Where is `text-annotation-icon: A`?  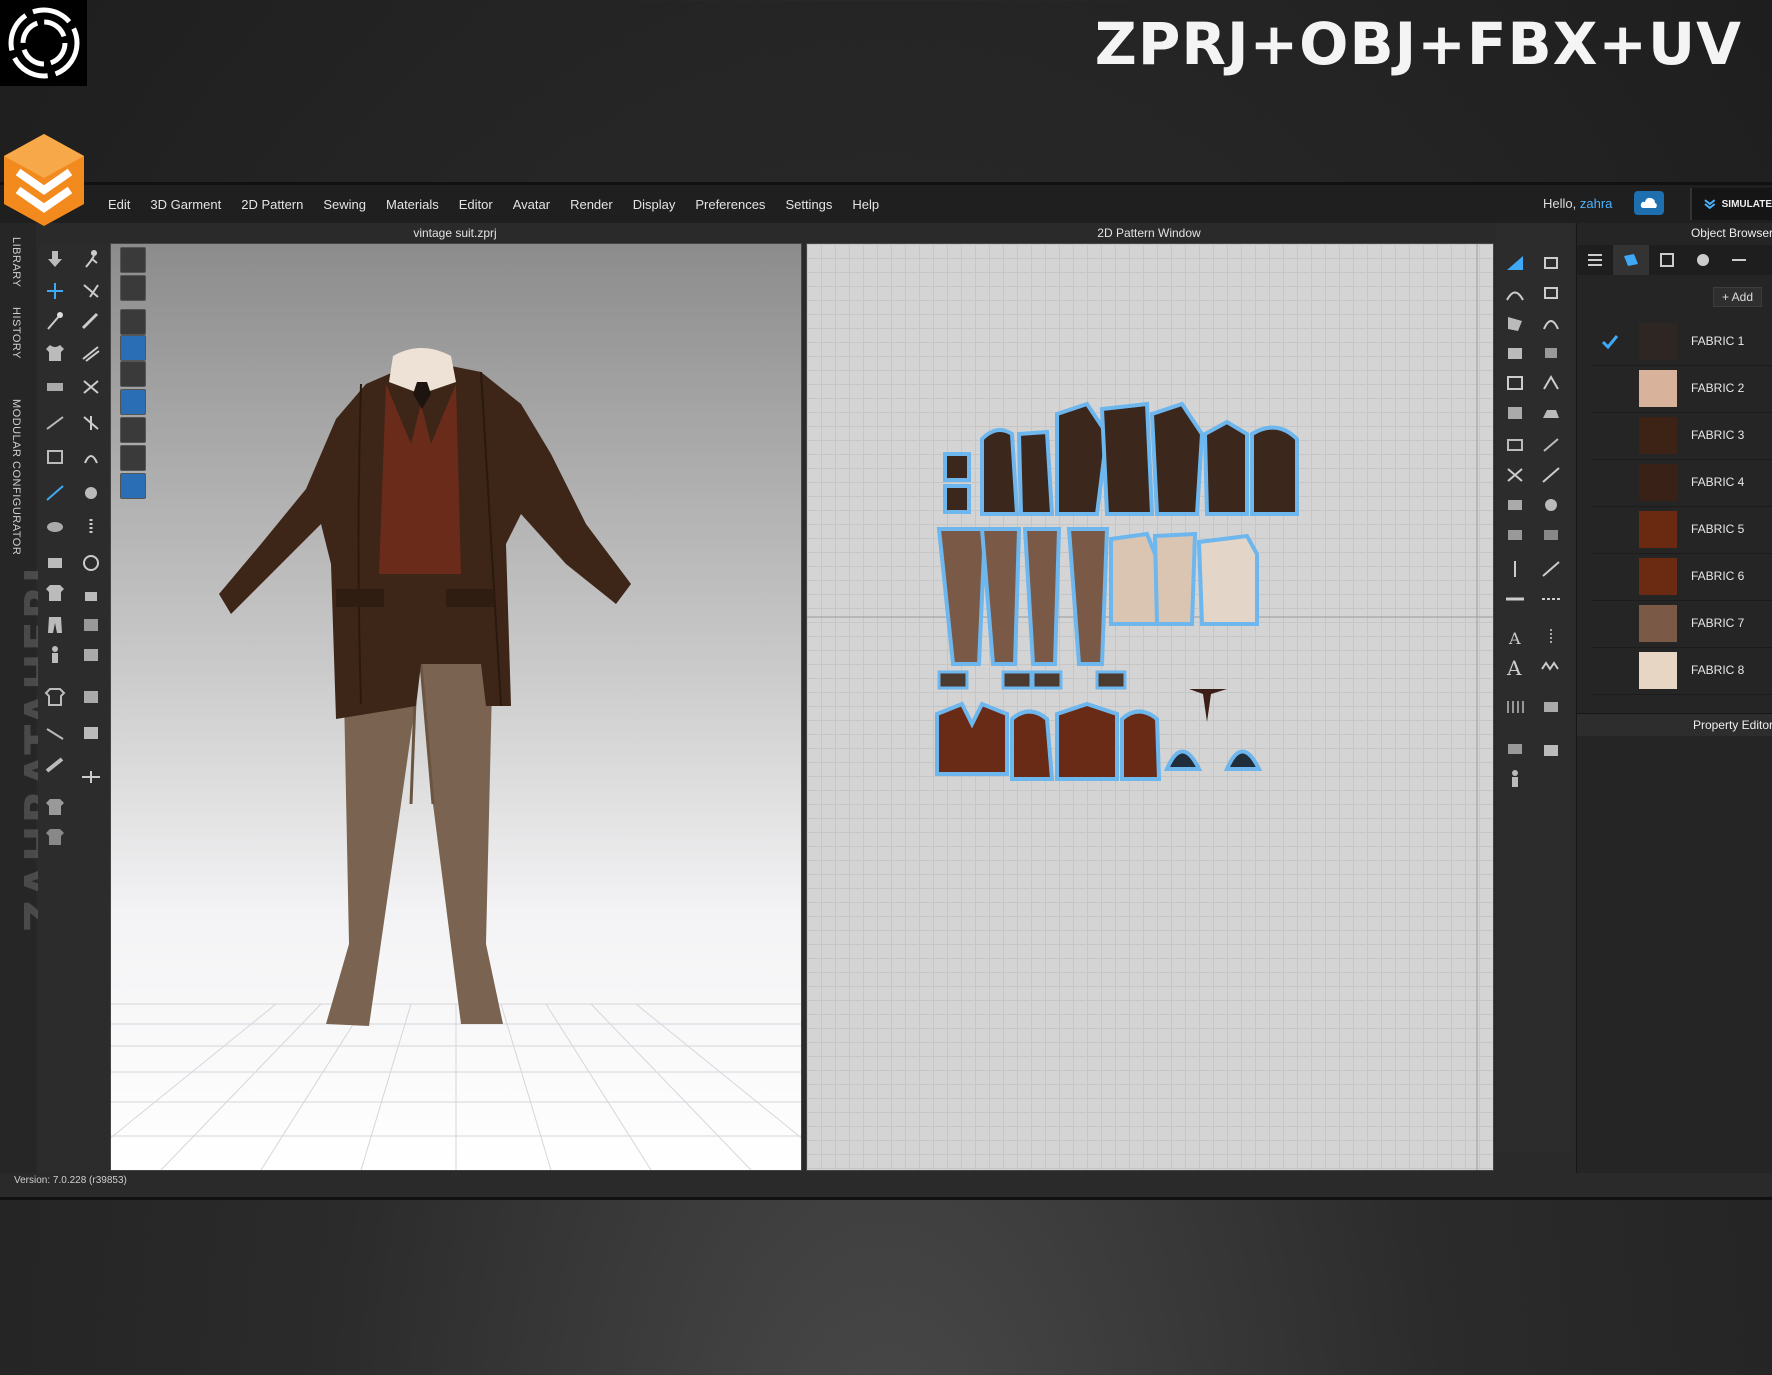 text-annotation-icon: A is located at coordinates (1515, 637).